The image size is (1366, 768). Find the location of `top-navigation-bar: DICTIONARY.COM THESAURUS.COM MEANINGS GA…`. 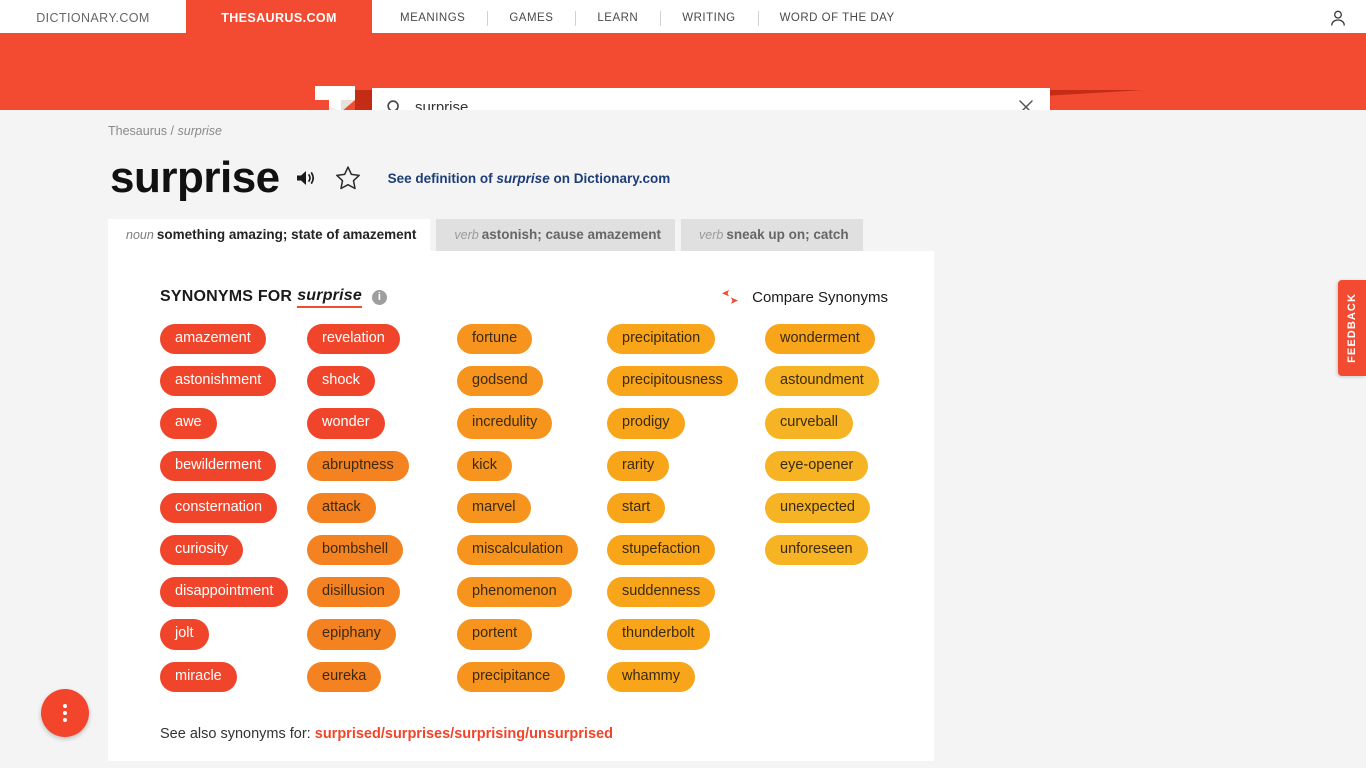

top-navigation-bar: DICTIONARY.COM THESAURUS.COM MEANINGS GA… is located at coordinates (683, 18).